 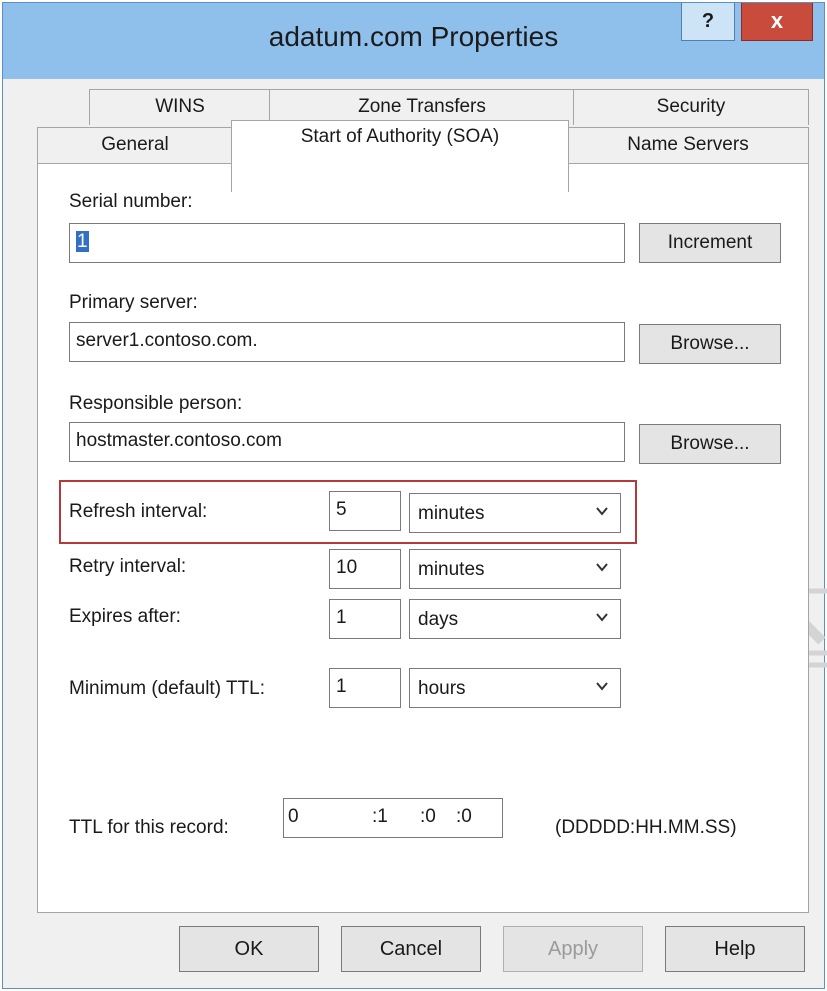 What do you see at coordinates (365, 619) in the screenshot?
I see `expires-after-input: 1` at bounding box center [365, 619].